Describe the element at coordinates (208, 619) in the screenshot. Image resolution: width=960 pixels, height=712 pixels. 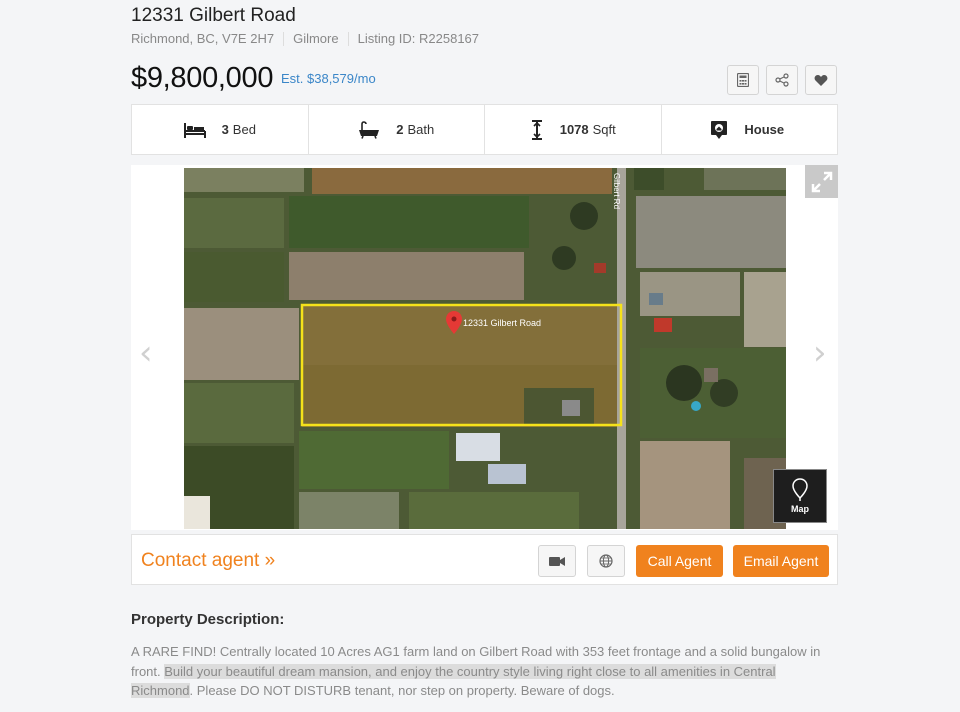
I see `description-heading: Property Description:` at that location.